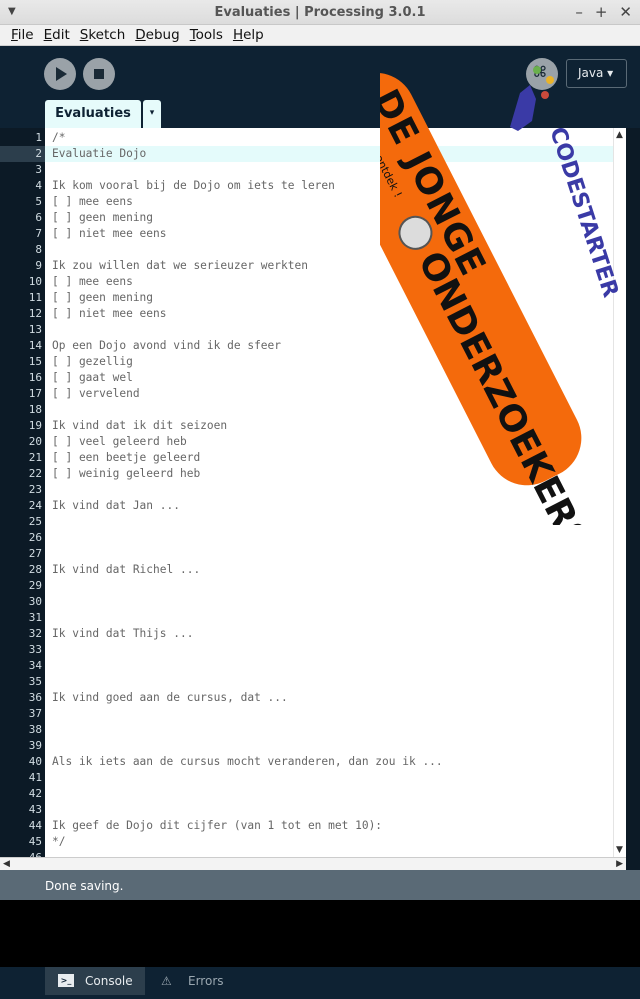  What do you see at coordinates (320, 170) in the screenshot?
I see `code-line: 3` at bounding box center [320, 170].